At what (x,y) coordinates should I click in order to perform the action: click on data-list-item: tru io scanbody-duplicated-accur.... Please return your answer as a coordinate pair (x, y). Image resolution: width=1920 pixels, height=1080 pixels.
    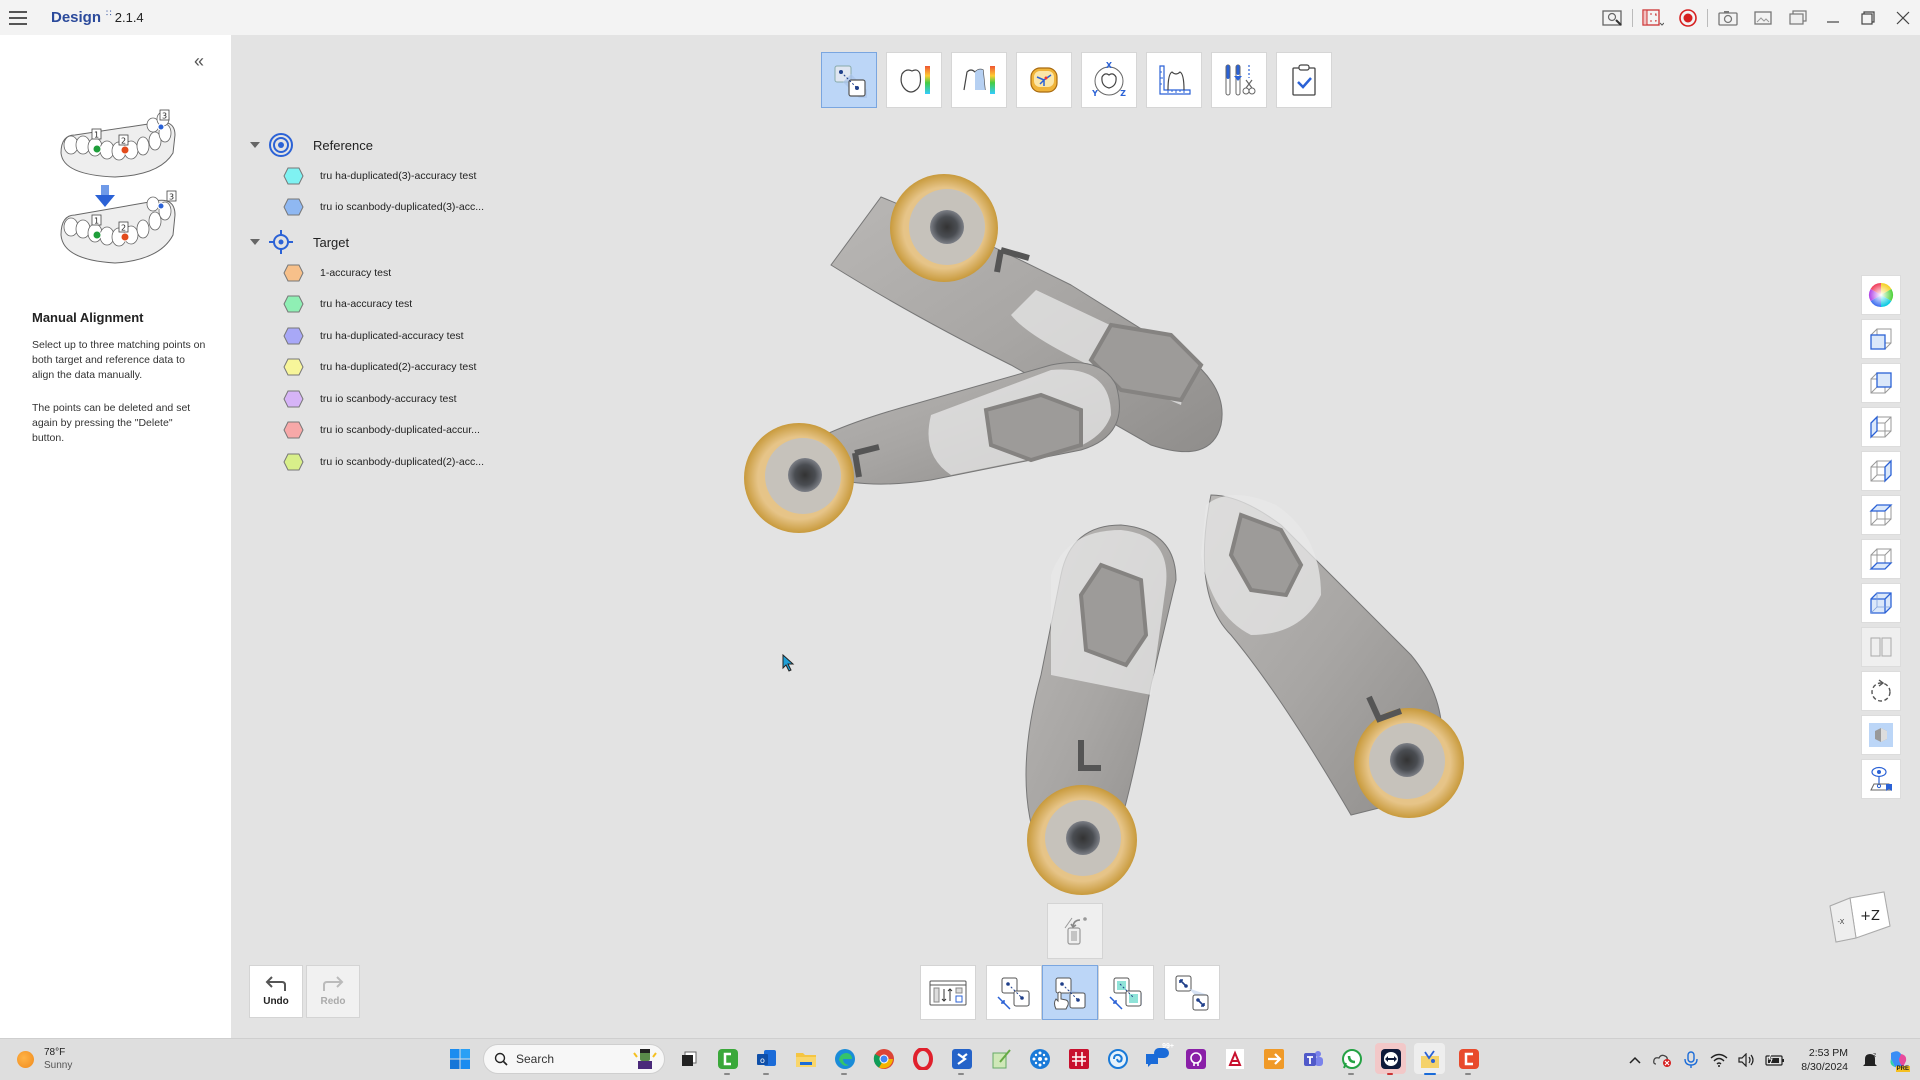
    Looking at the image, I should click on (400, 431).